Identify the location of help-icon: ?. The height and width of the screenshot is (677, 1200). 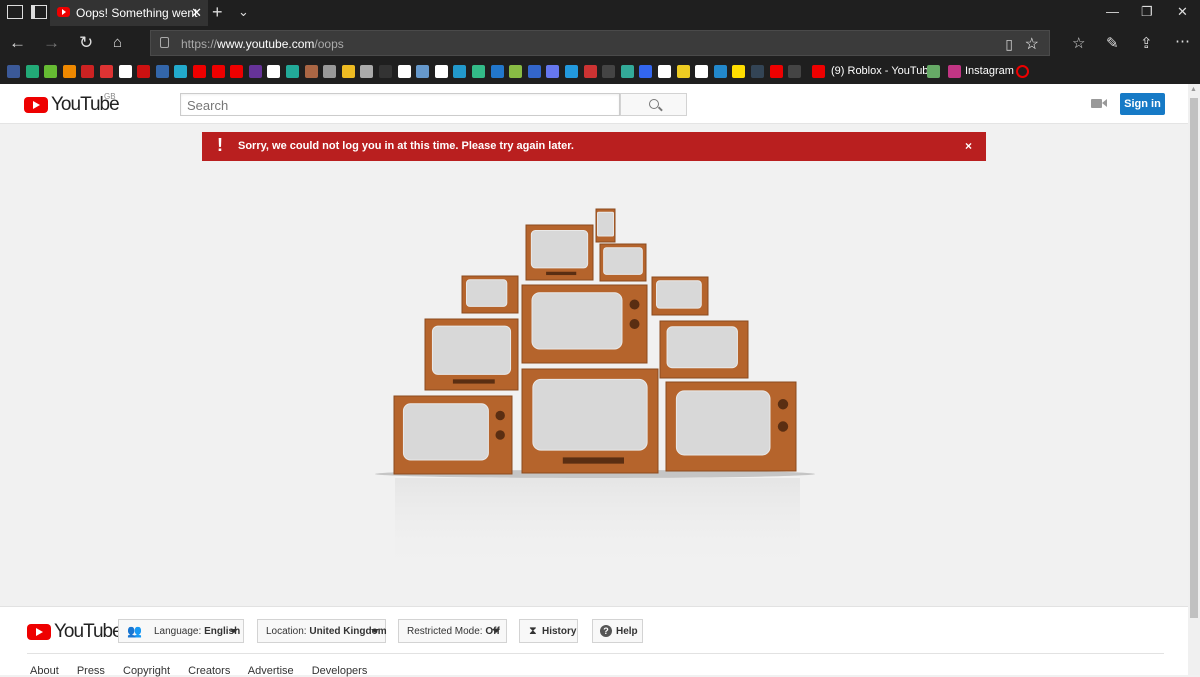
(606, 631).